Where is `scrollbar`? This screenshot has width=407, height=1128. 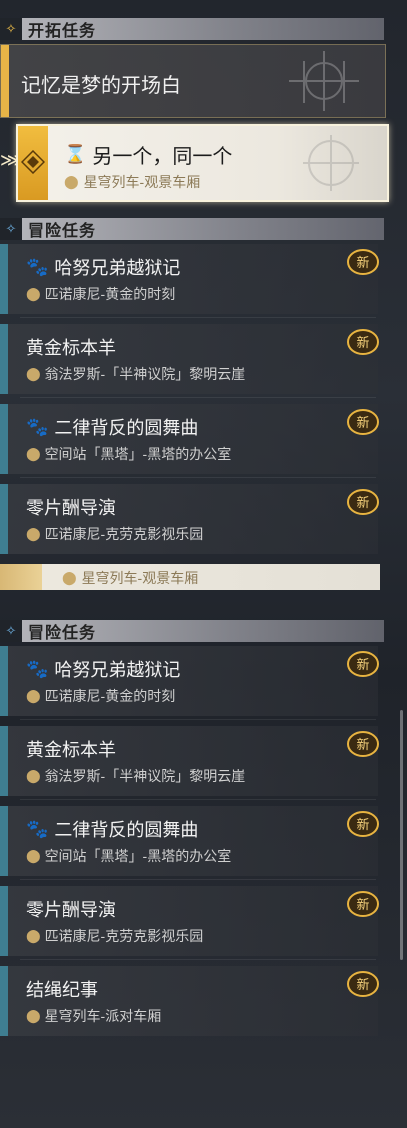
scrollbar is located at coordinates (401, 835).